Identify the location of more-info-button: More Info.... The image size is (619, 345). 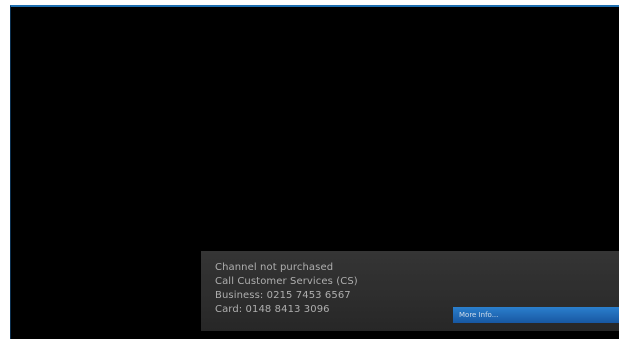
(536, 315).